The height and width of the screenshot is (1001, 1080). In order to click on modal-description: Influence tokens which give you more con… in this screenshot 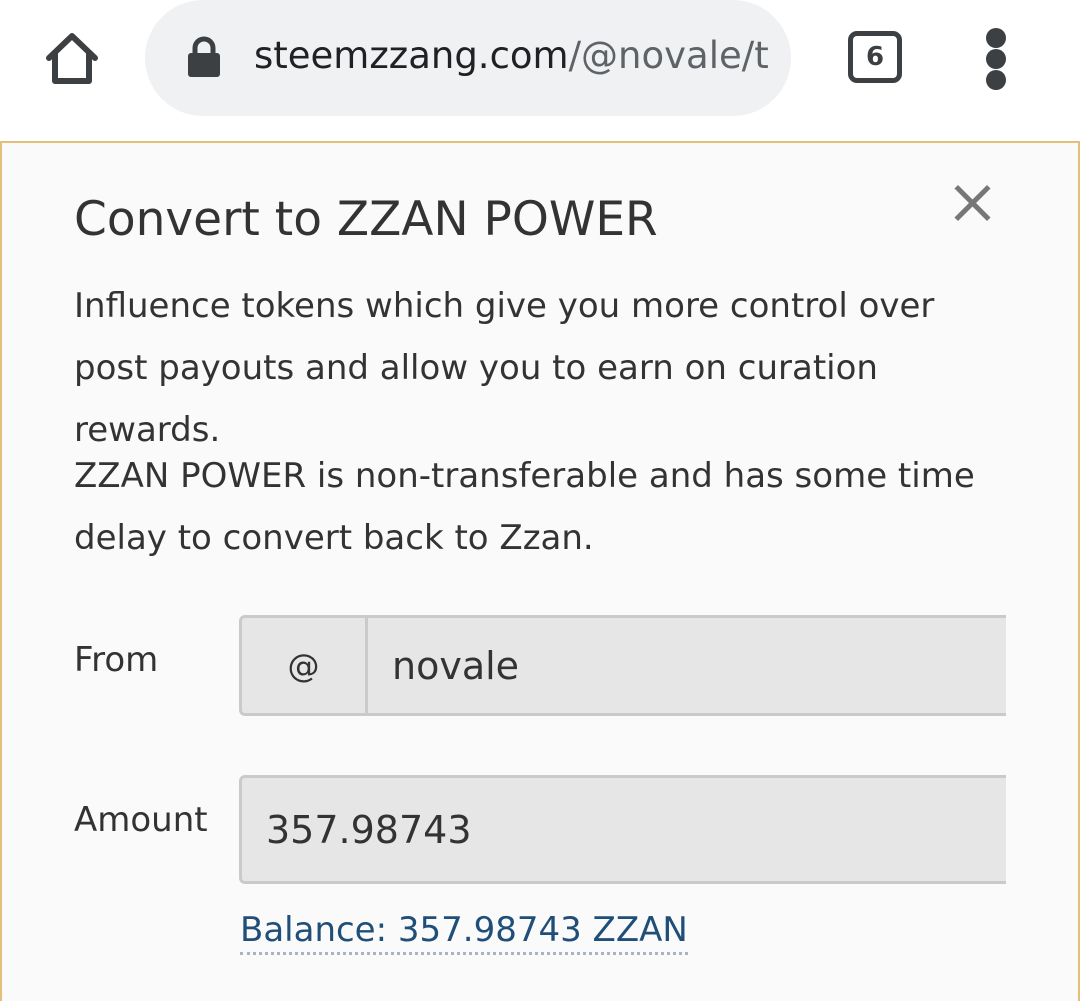, I will do `click(504, 368)`.